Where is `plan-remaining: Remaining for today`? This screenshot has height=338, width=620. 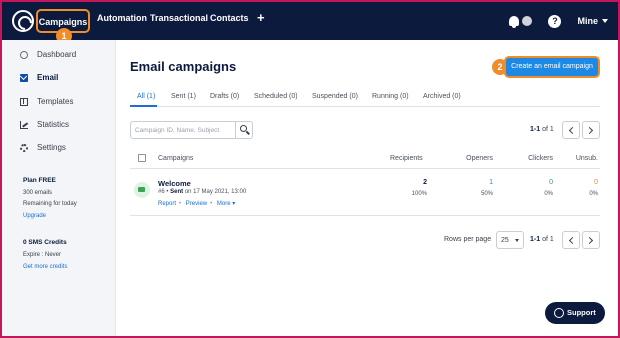
plan-remaining: Remaining for today is located at coordinates (50, 204).